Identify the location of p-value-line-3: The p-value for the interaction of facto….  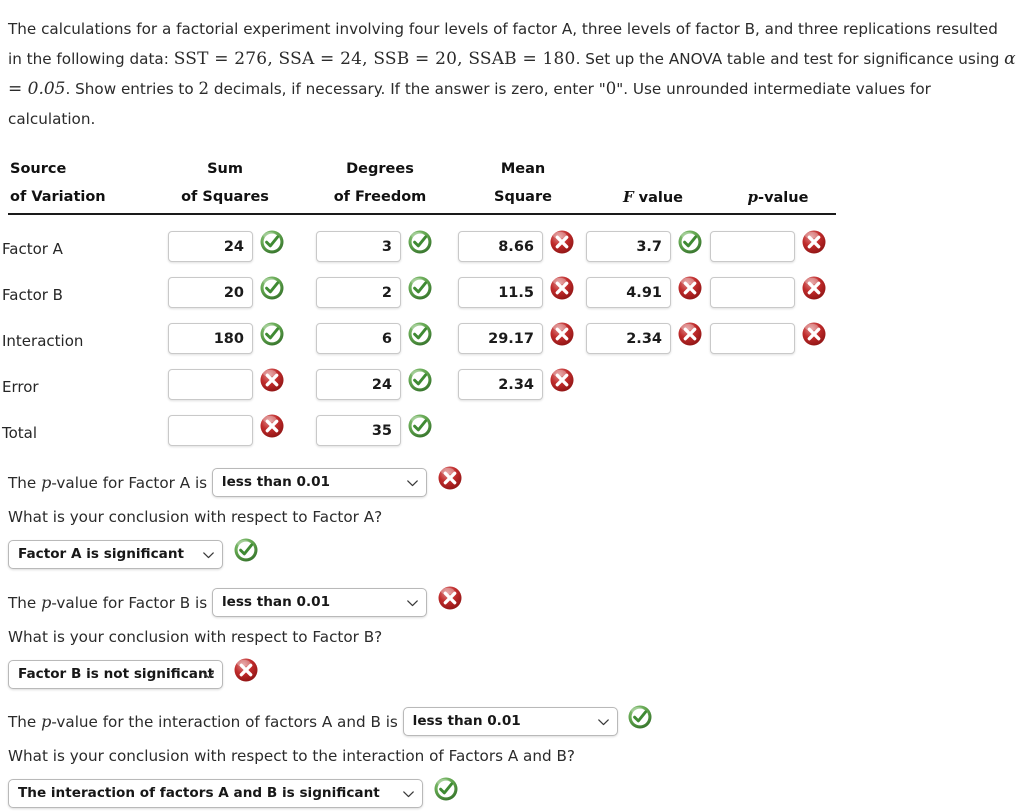
(330, 720).